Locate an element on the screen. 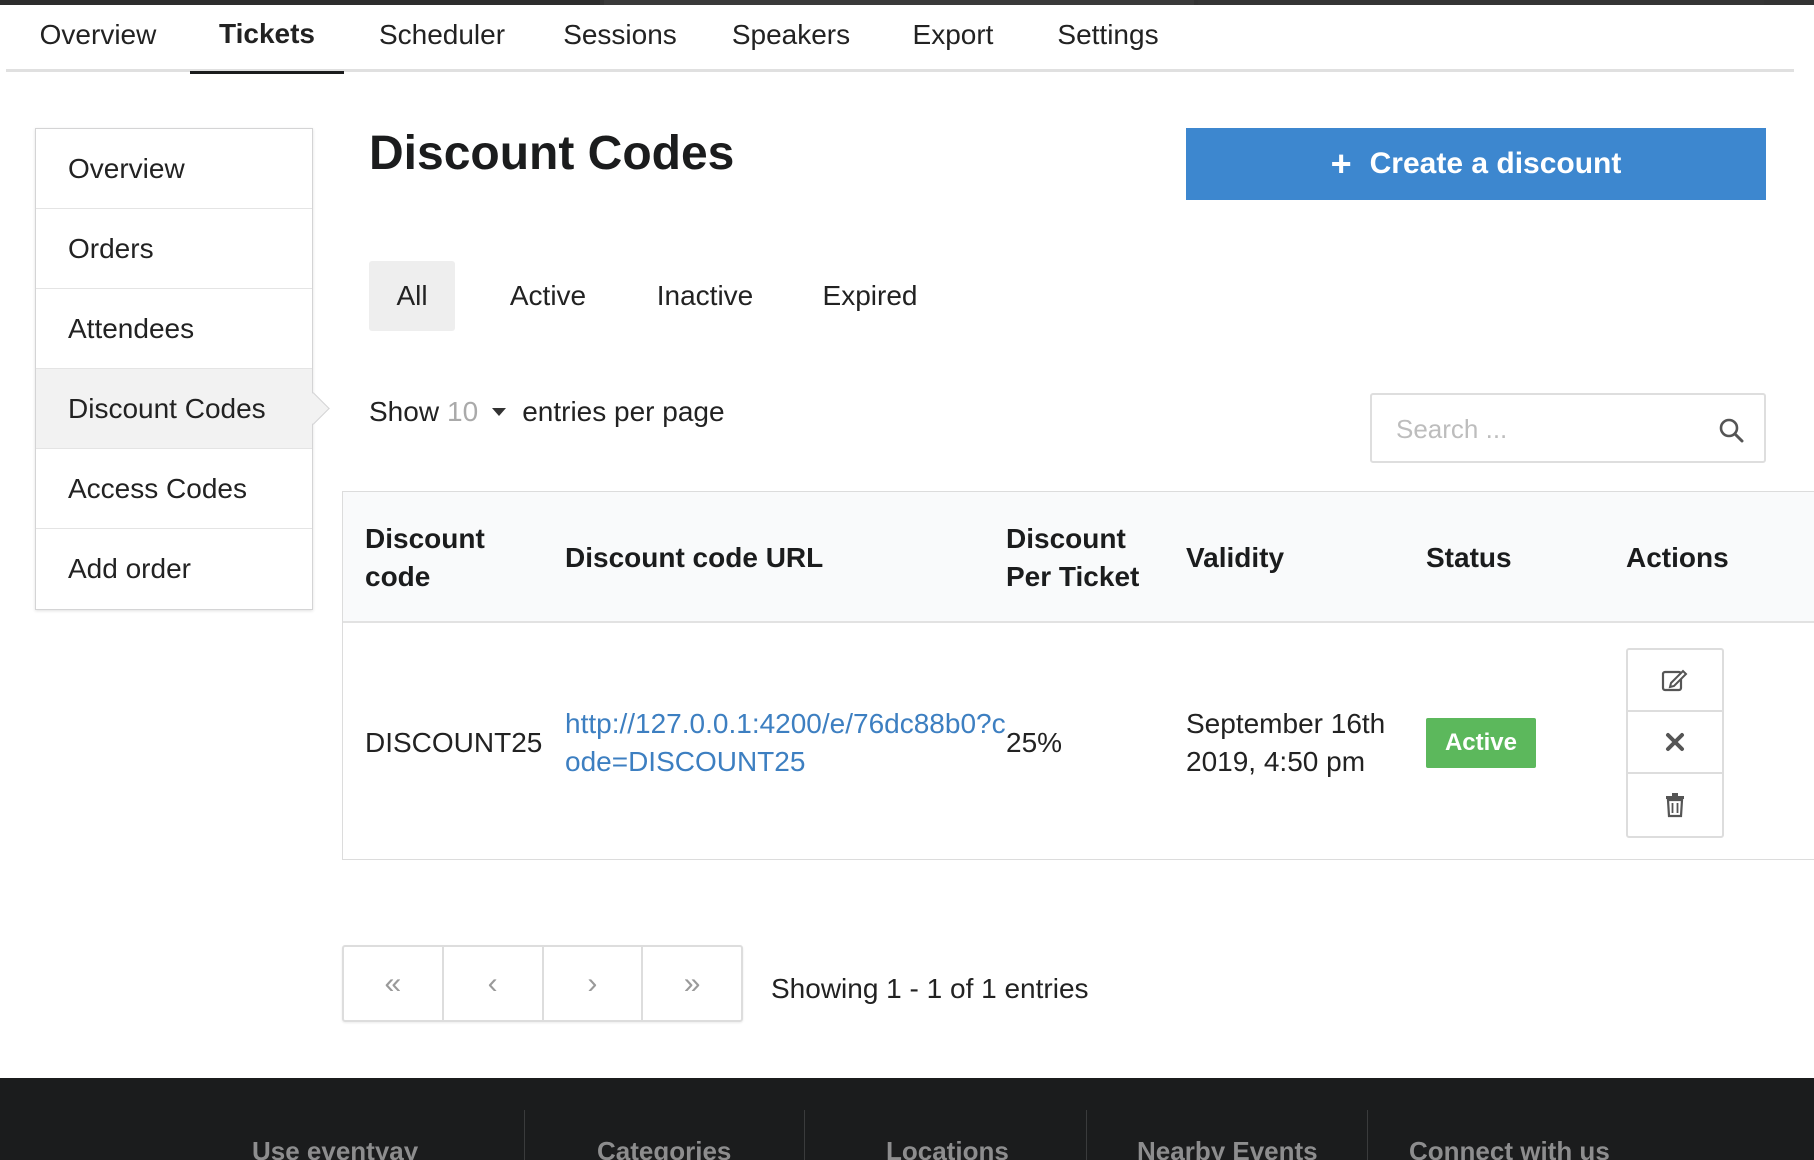  sidebar-item-attendees: Attendees is located at coordinates (174, 329).